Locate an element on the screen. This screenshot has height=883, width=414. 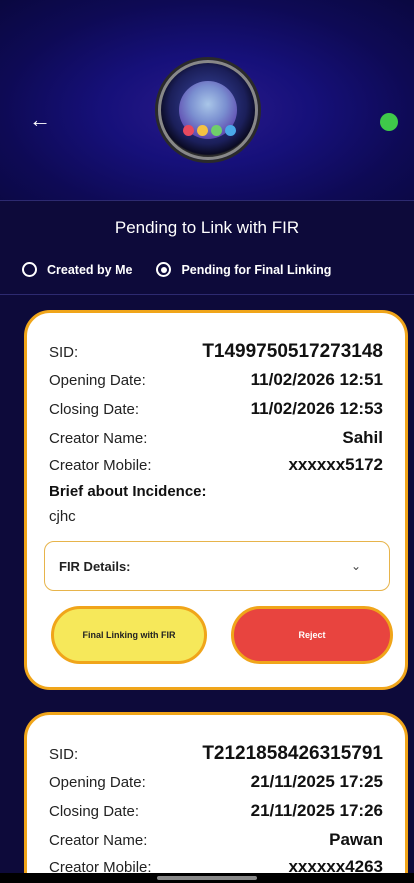
radio-label: Pending for Final Linking is located at coordinates (256, 269).